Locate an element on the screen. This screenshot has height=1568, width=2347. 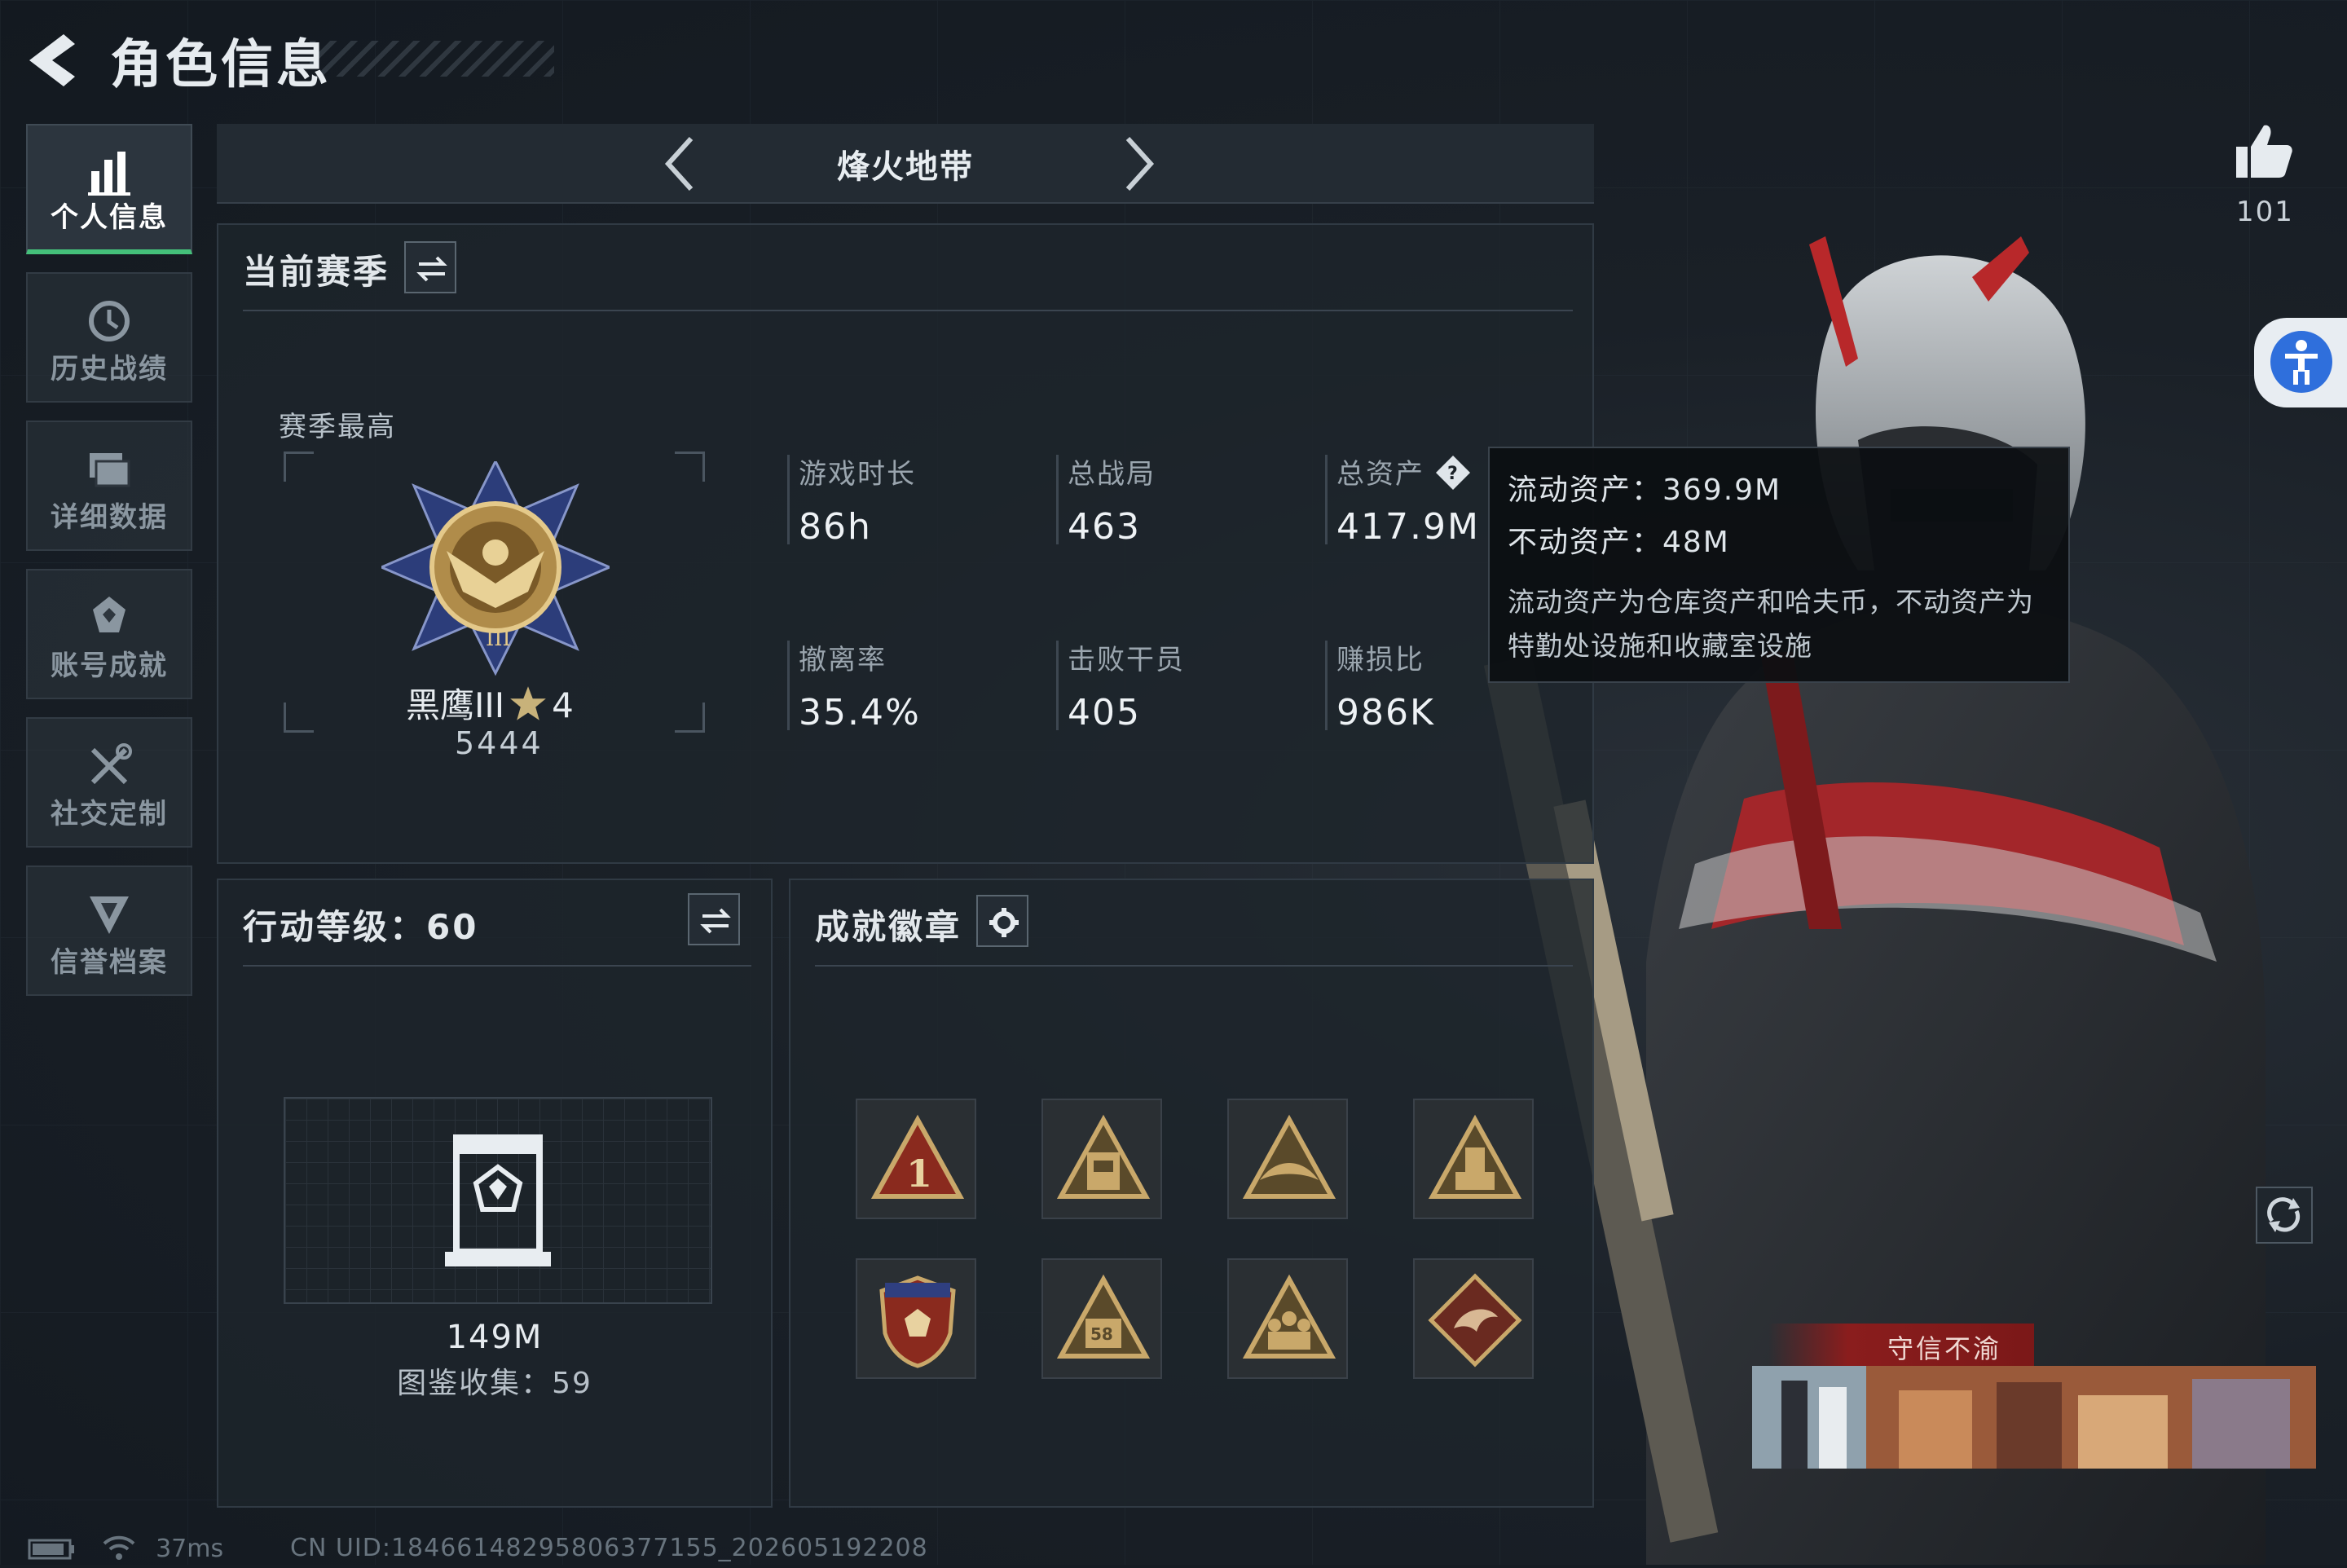
next-map-button is located at coordinates (1137, 163).